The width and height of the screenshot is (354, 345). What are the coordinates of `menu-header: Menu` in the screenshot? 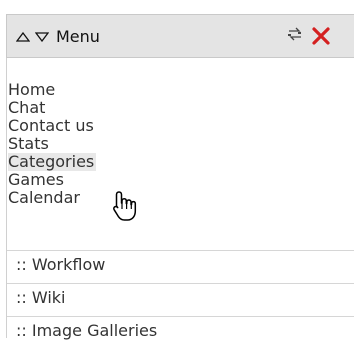 It's located at (180, 36).